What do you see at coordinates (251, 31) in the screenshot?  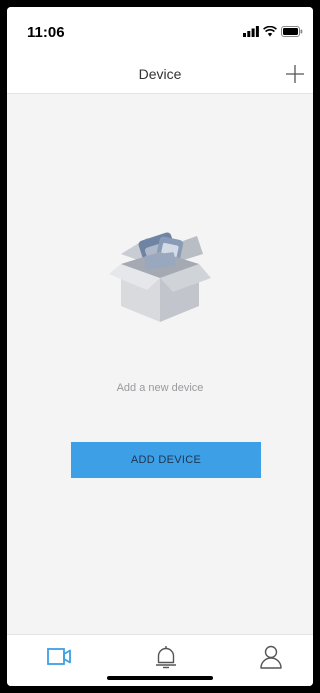 I see `cellular-signal-icon` at bounding box center [251, 31].